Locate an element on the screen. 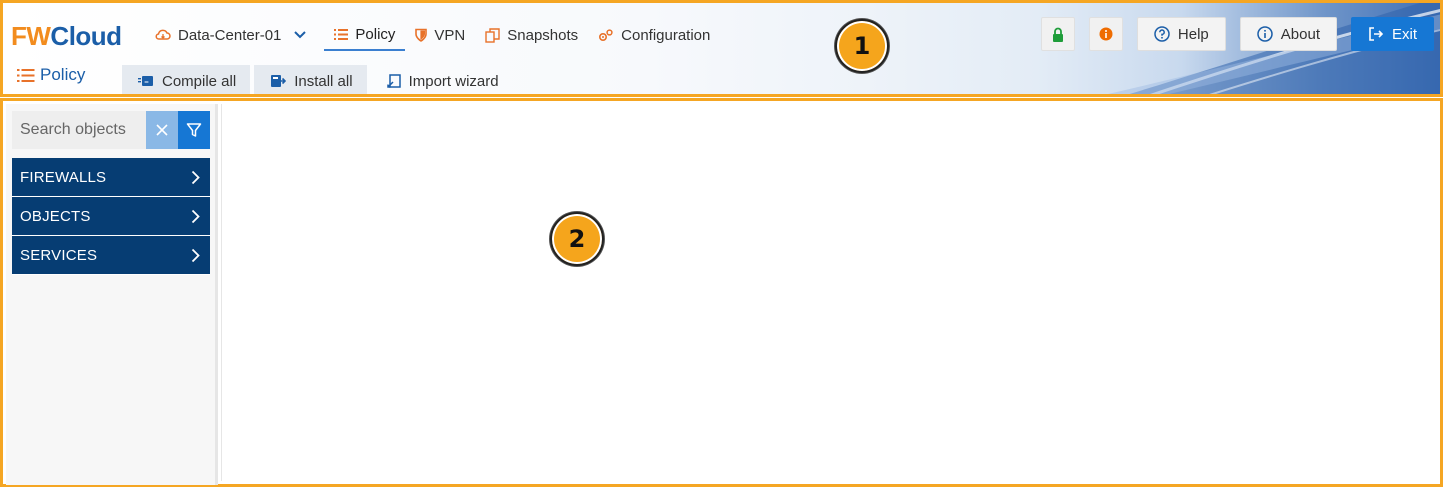 Image resolution: width=1443 pixels, height=487 pixels. lock-icon is located at coordinates (1057, 34).